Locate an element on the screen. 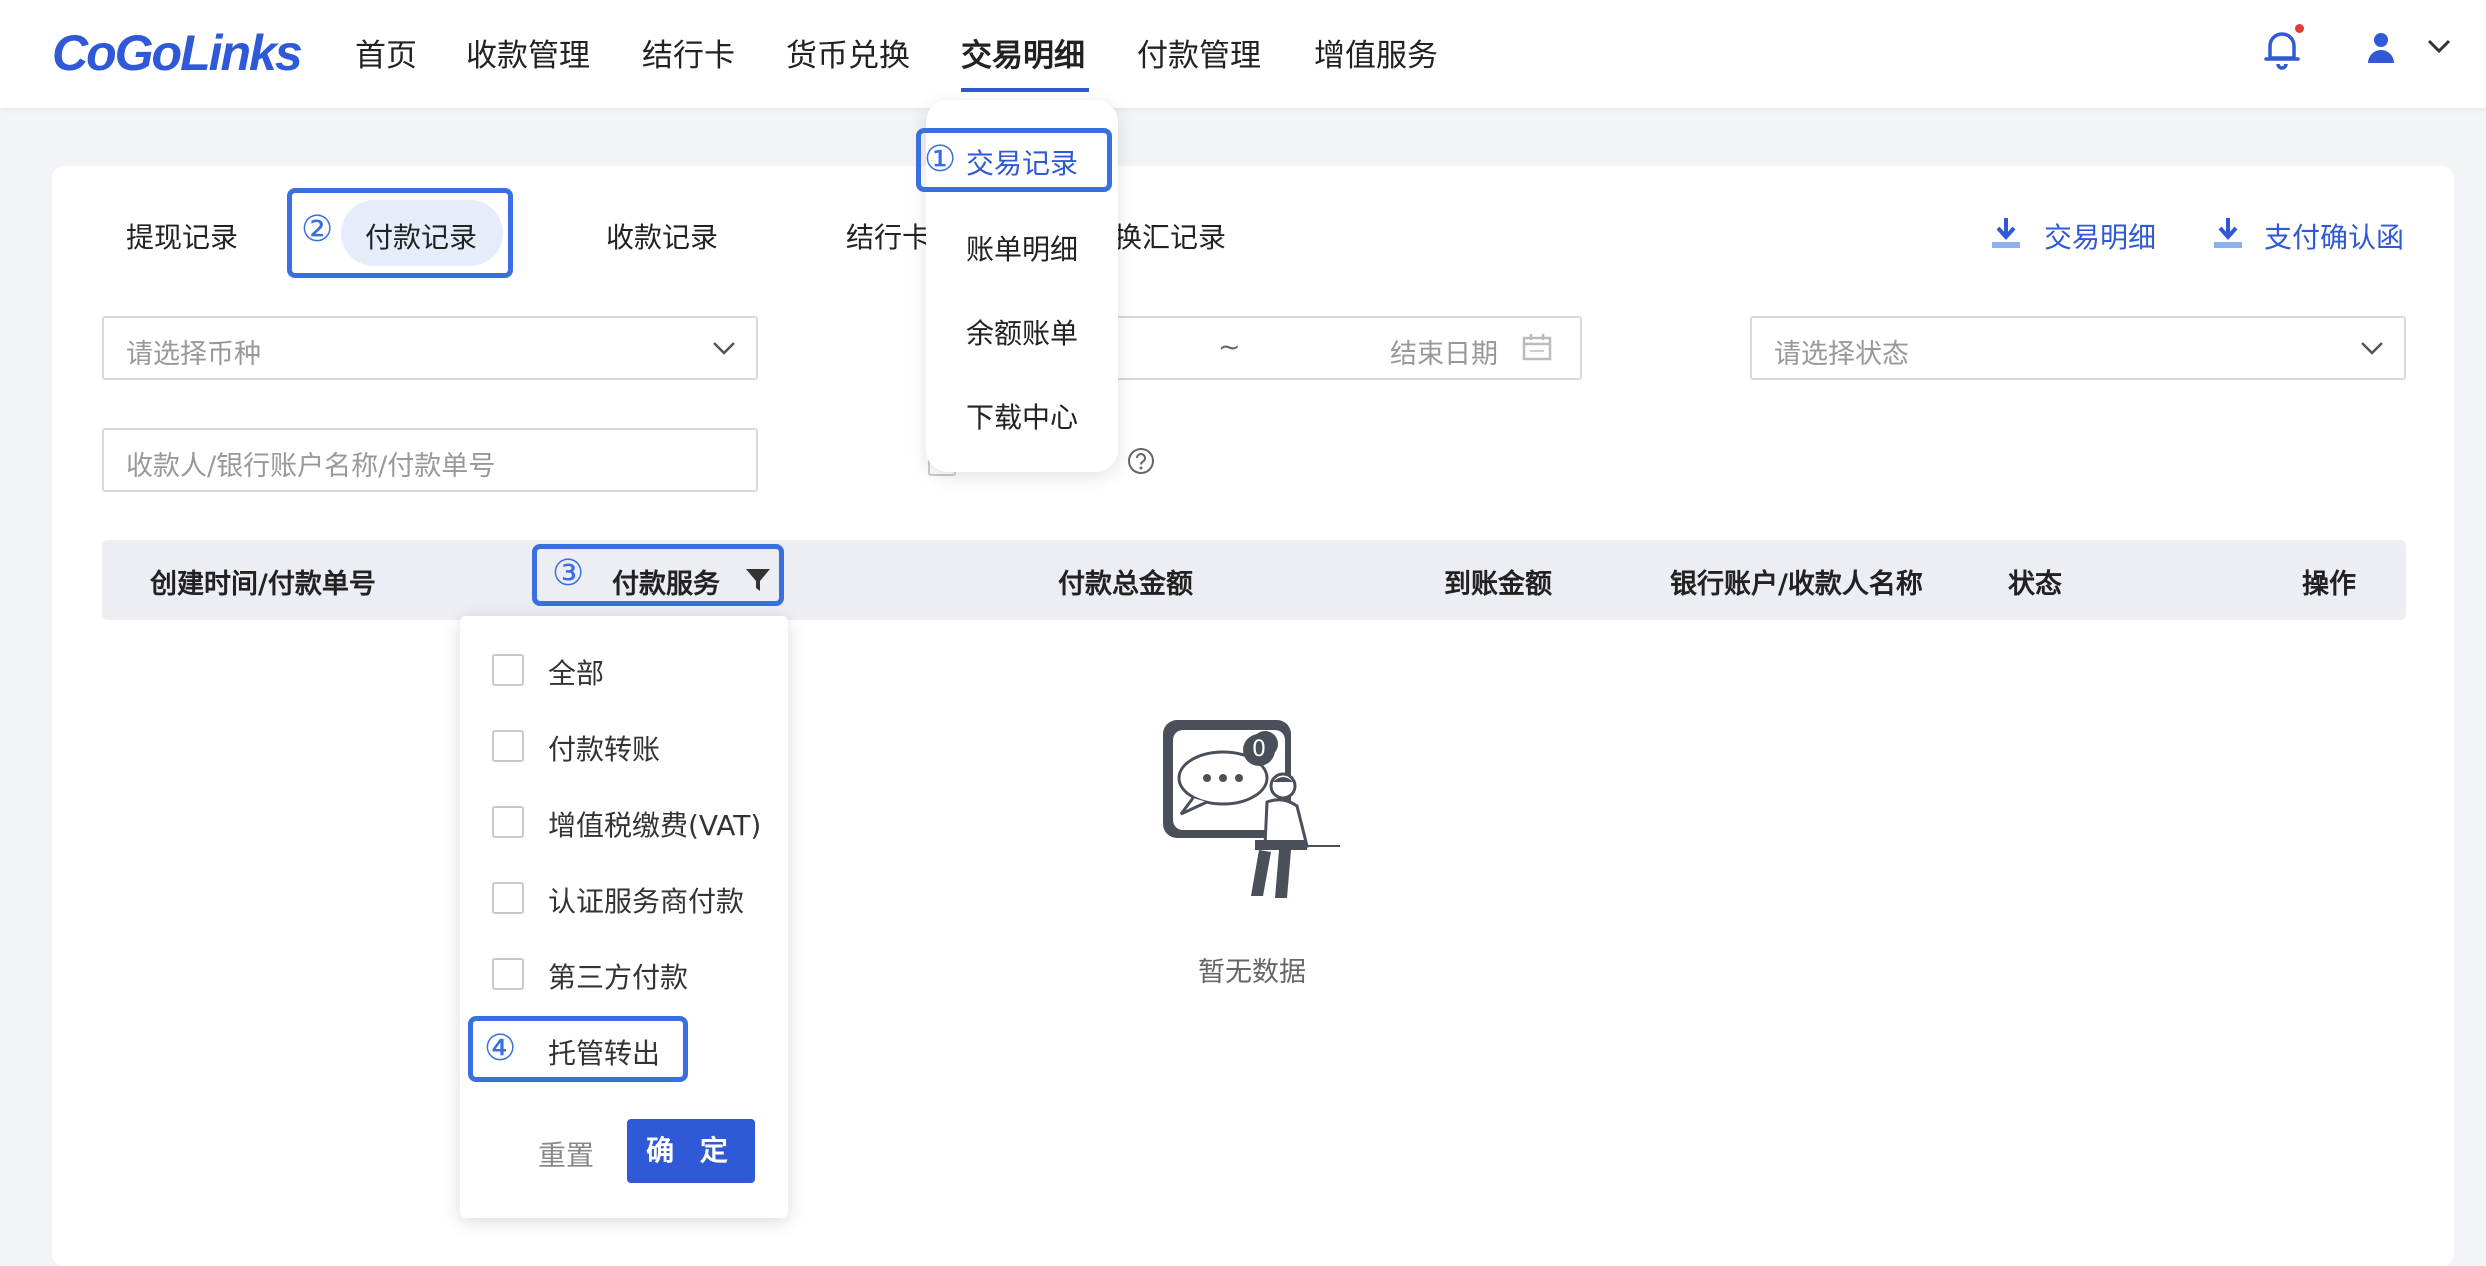 Image resolution: width=2486 pixels, height=1266 pixels. nav-collection: 收款管理 is located at coordinates (528, 52).